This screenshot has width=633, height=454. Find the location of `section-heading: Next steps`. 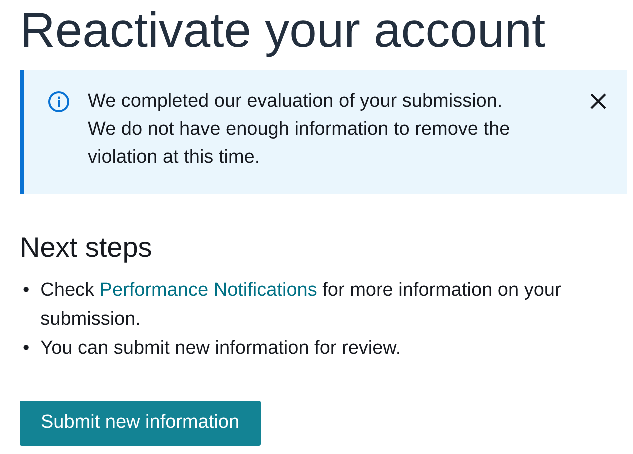

section-heading: Next steps is located at coordinates (87, 248).